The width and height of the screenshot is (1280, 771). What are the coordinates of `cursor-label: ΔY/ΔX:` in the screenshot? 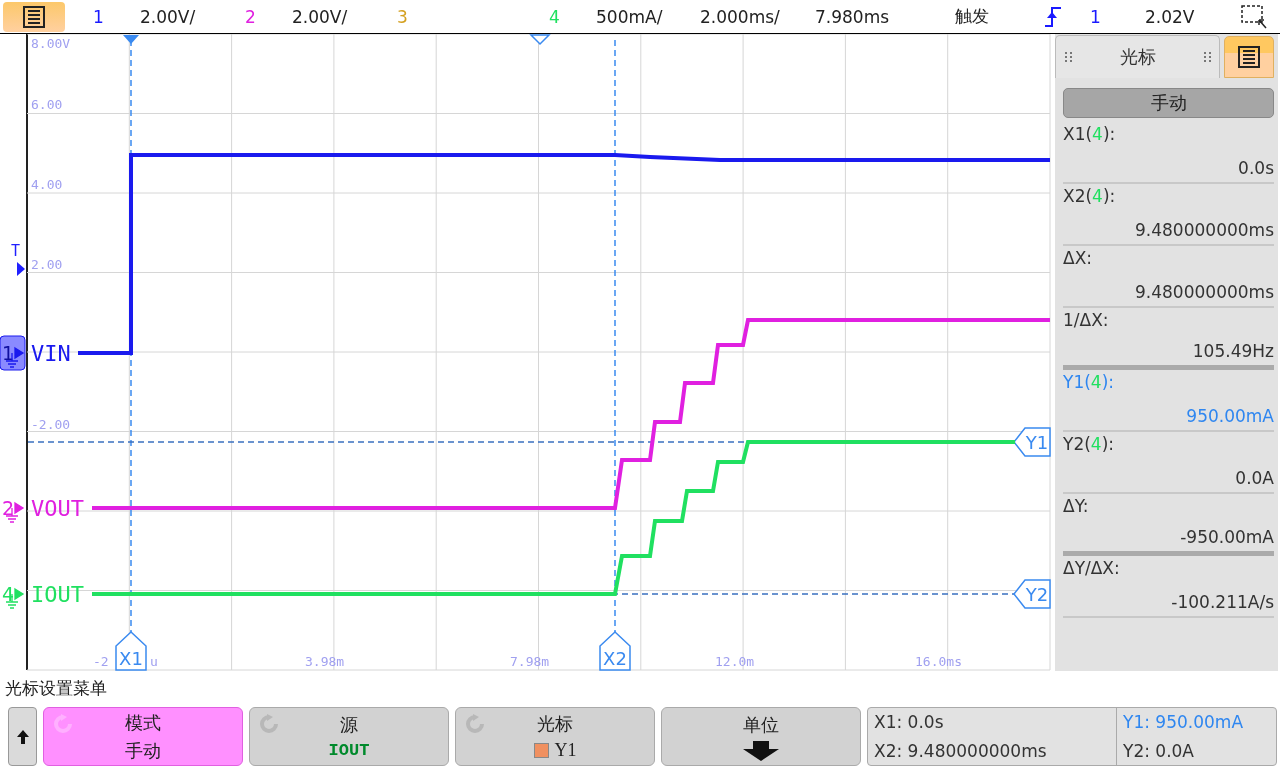 It's located at (1092, 568).